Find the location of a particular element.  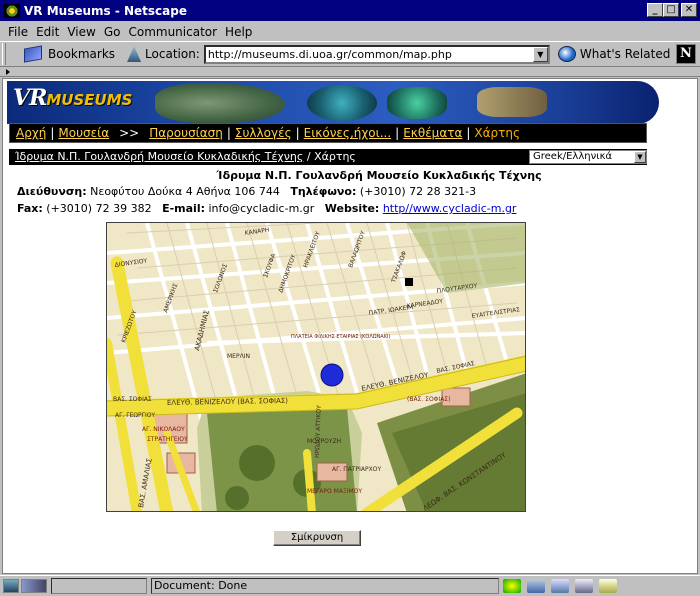

netscape-app-icon is located at coordinates (12, 10).